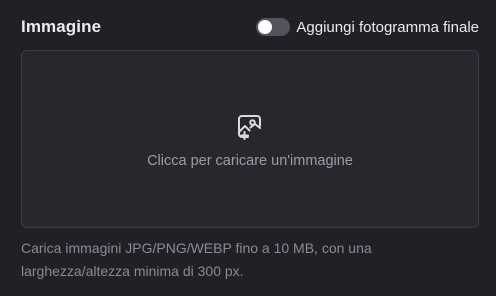  I want to click on end-frame-toggle-label: Aggiungi fotogramma finale, so click(387, 27).